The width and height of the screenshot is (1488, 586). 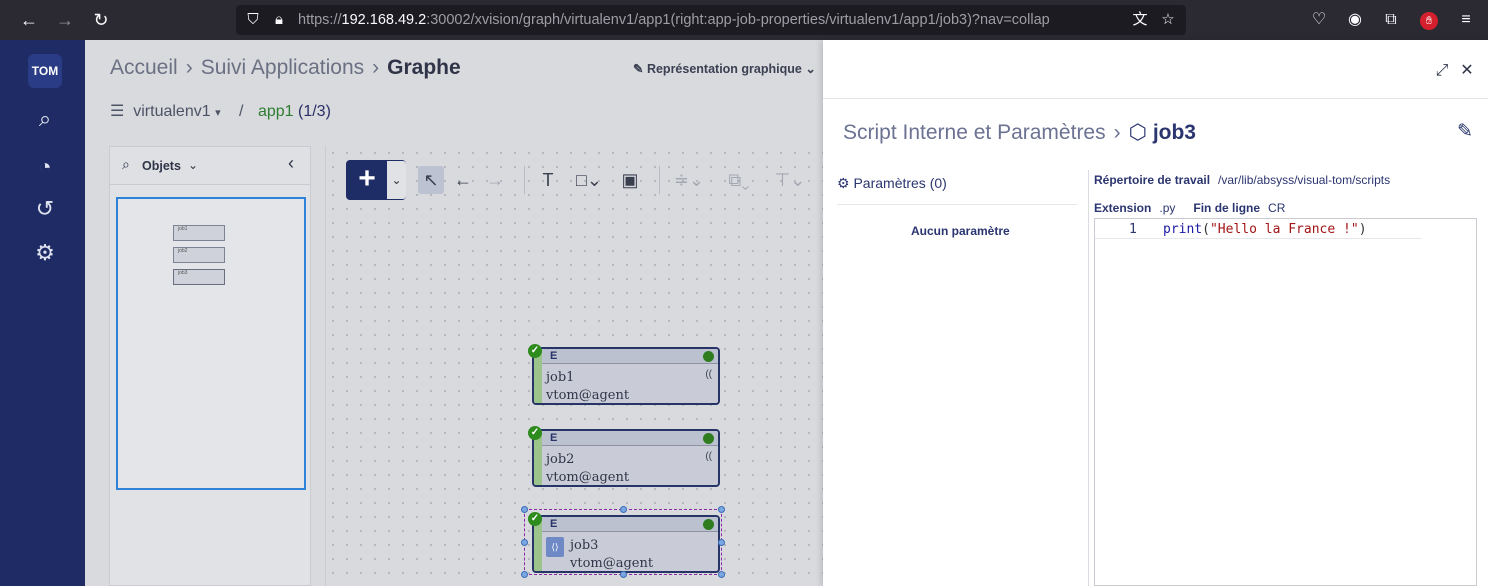 What do you see at coordinates (1174, 132) in the screenshot?
I see `job-name-title: job3` at bounding box center [1174, 132].